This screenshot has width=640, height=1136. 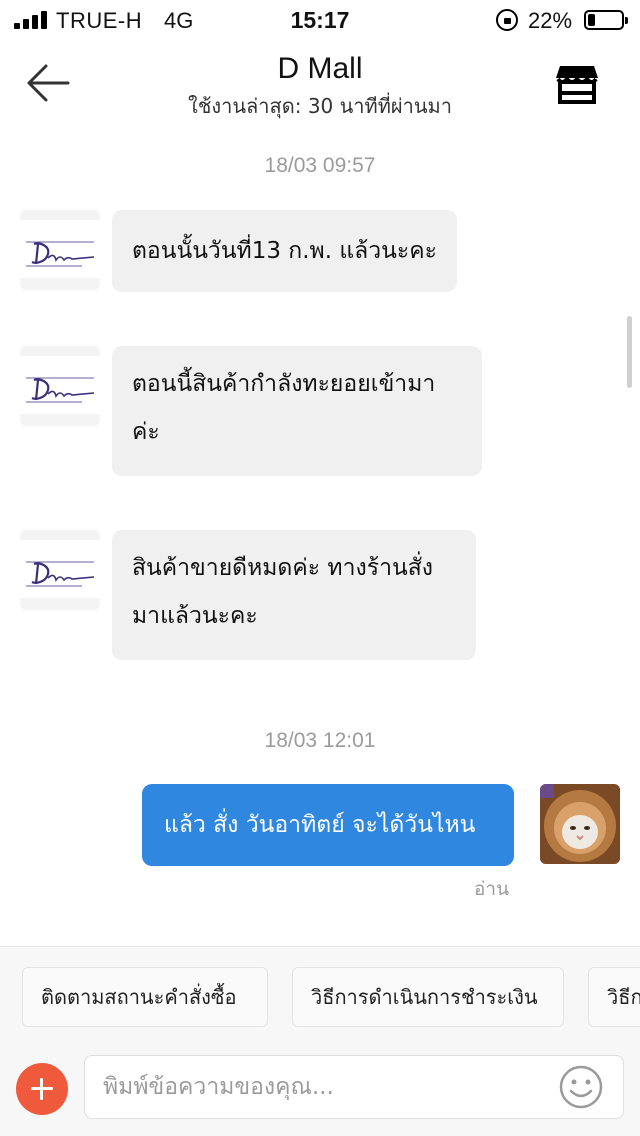 I want to click on message-text: ตอนนั้นวันที่13 ก.พ. แล้วนะคะ, so click(x=284, y=251).